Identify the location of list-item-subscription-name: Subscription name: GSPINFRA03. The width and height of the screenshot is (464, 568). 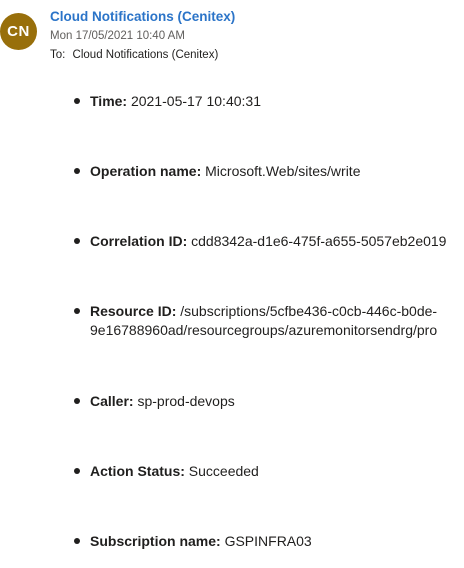
(269, 541).